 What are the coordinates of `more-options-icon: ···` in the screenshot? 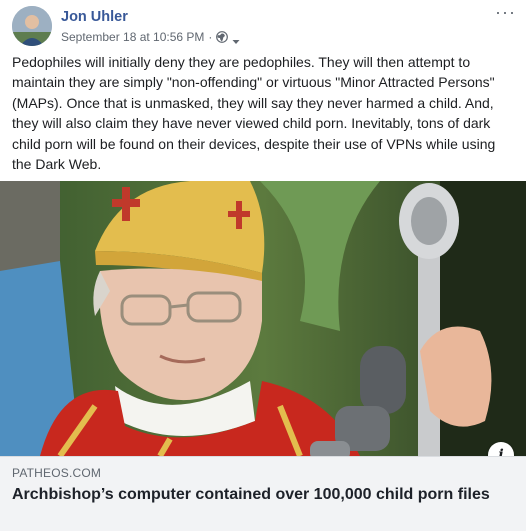 It's located at (505, 12).